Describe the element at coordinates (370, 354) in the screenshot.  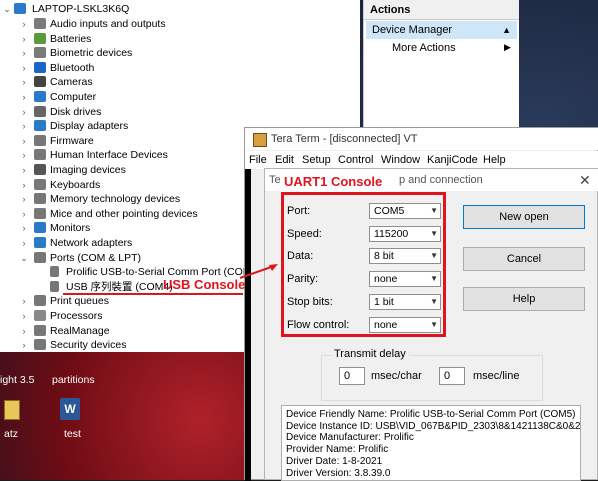
I see `transmit-delay-label: Transmit delay` at that location.